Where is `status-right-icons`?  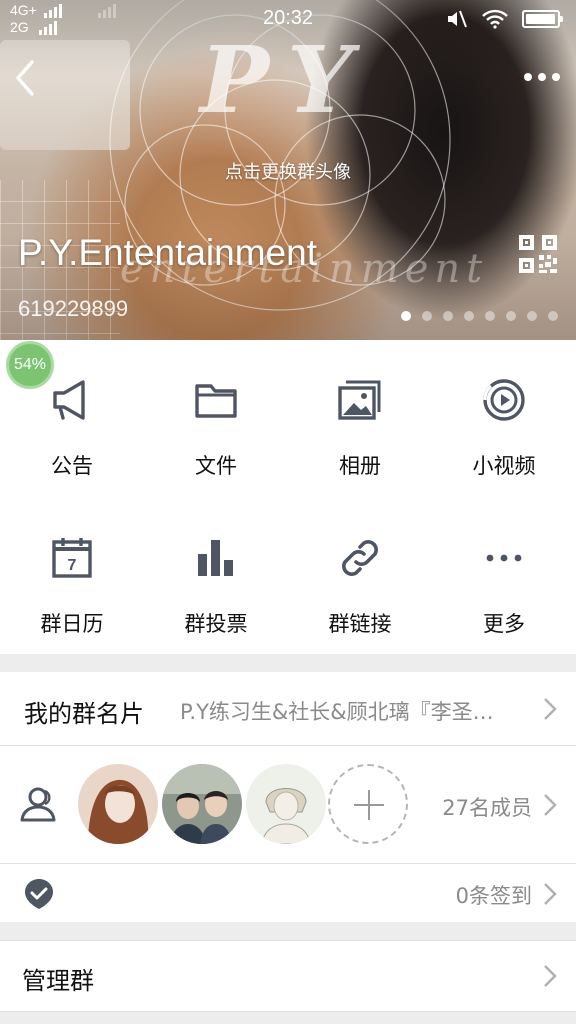 status-right-icons is located at coordinates (504, 19).